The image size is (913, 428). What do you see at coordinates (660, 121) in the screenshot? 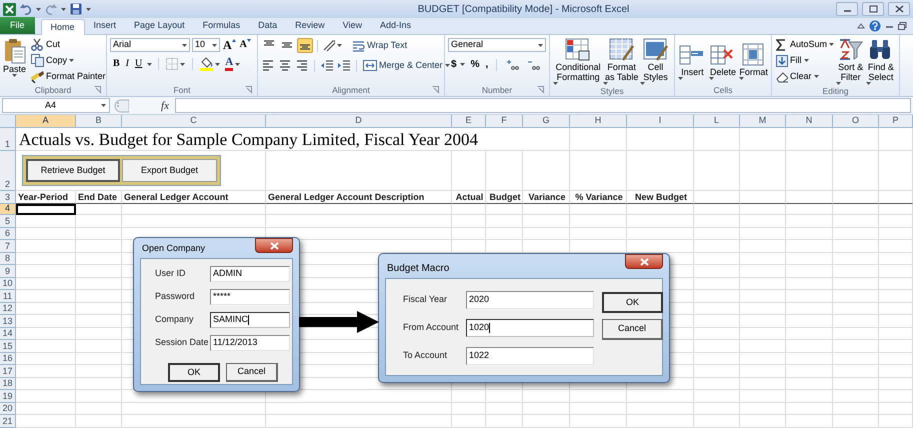
I see `column-header: I` at bounding box center [660, 121].